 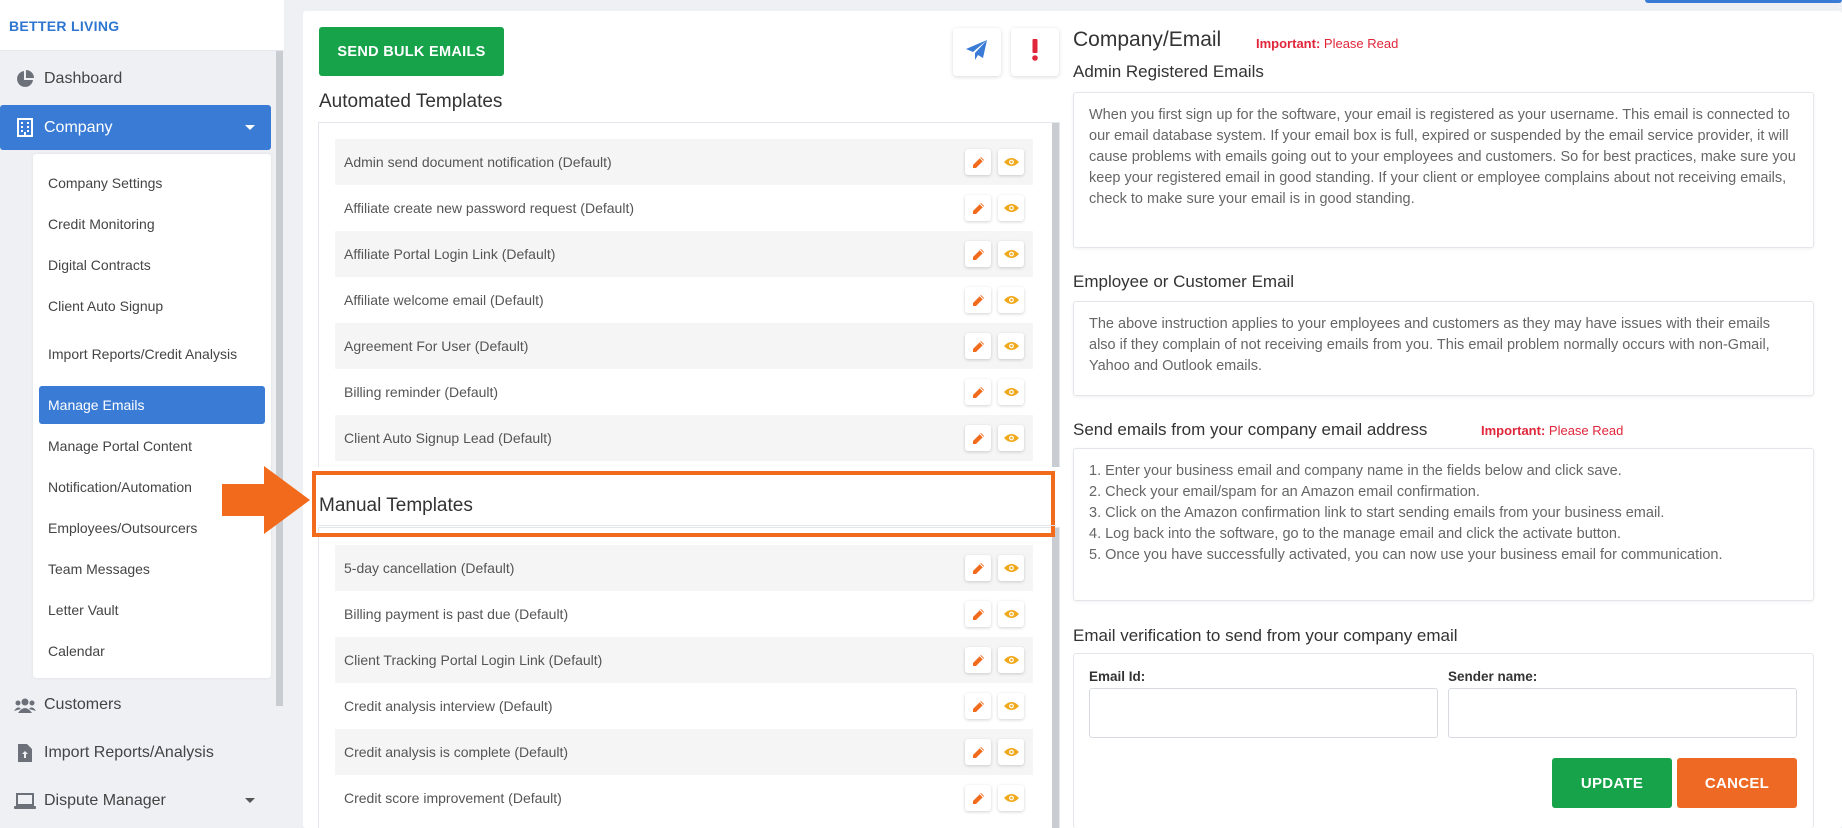 What do you see at coordinates (1612, 783) in the screenshot?
I see `update-button: UPDATE` at bounding box center [1612, 783].